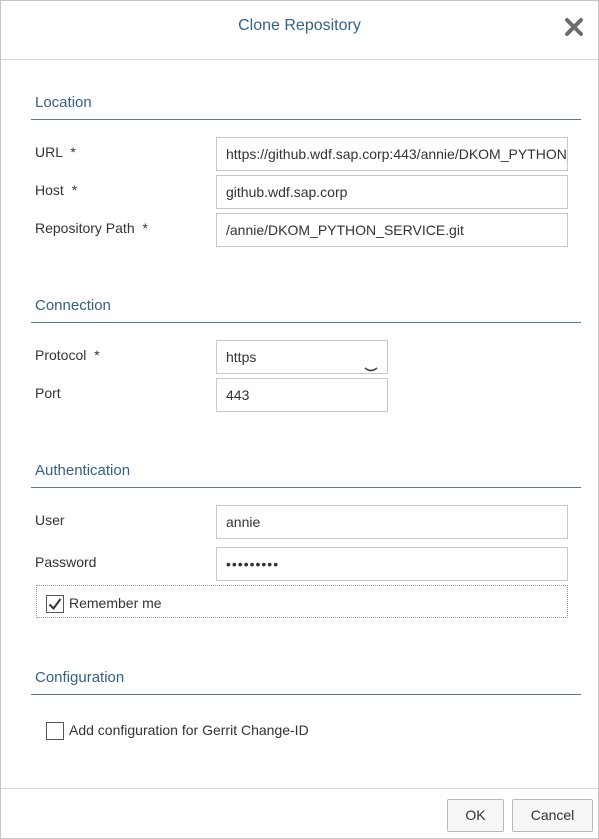 The width and height of the screenshot is (599, 839). What do you see at coordinates (80, 677) in the screenshot?
I see `configuration-section-title: Configuration` at bounding box center [80, 677].